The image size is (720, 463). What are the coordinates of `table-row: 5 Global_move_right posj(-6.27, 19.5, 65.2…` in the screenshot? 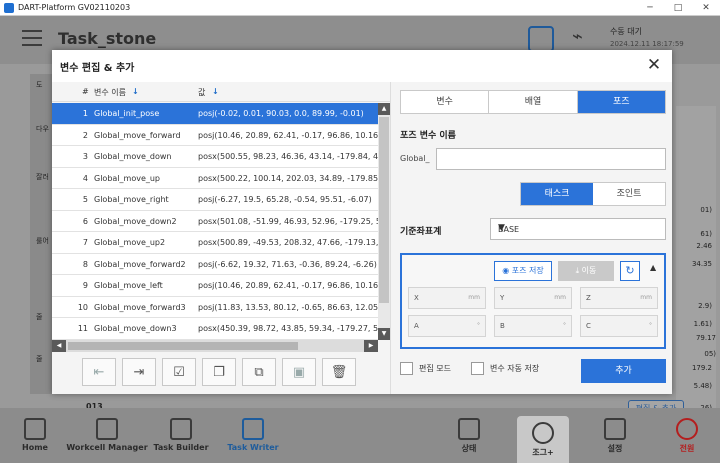 It's located at (215, 200).